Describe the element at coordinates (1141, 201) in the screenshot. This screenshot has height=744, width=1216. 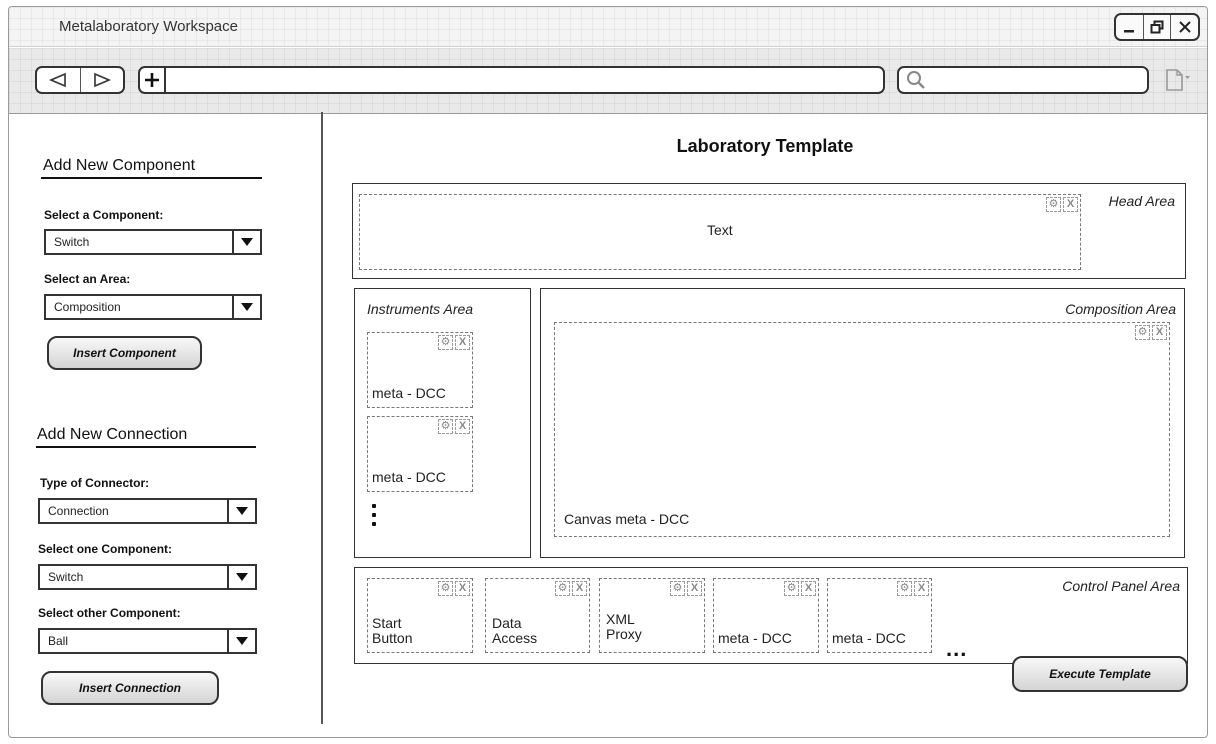
I see `head-area-label: Head Area` at that location.